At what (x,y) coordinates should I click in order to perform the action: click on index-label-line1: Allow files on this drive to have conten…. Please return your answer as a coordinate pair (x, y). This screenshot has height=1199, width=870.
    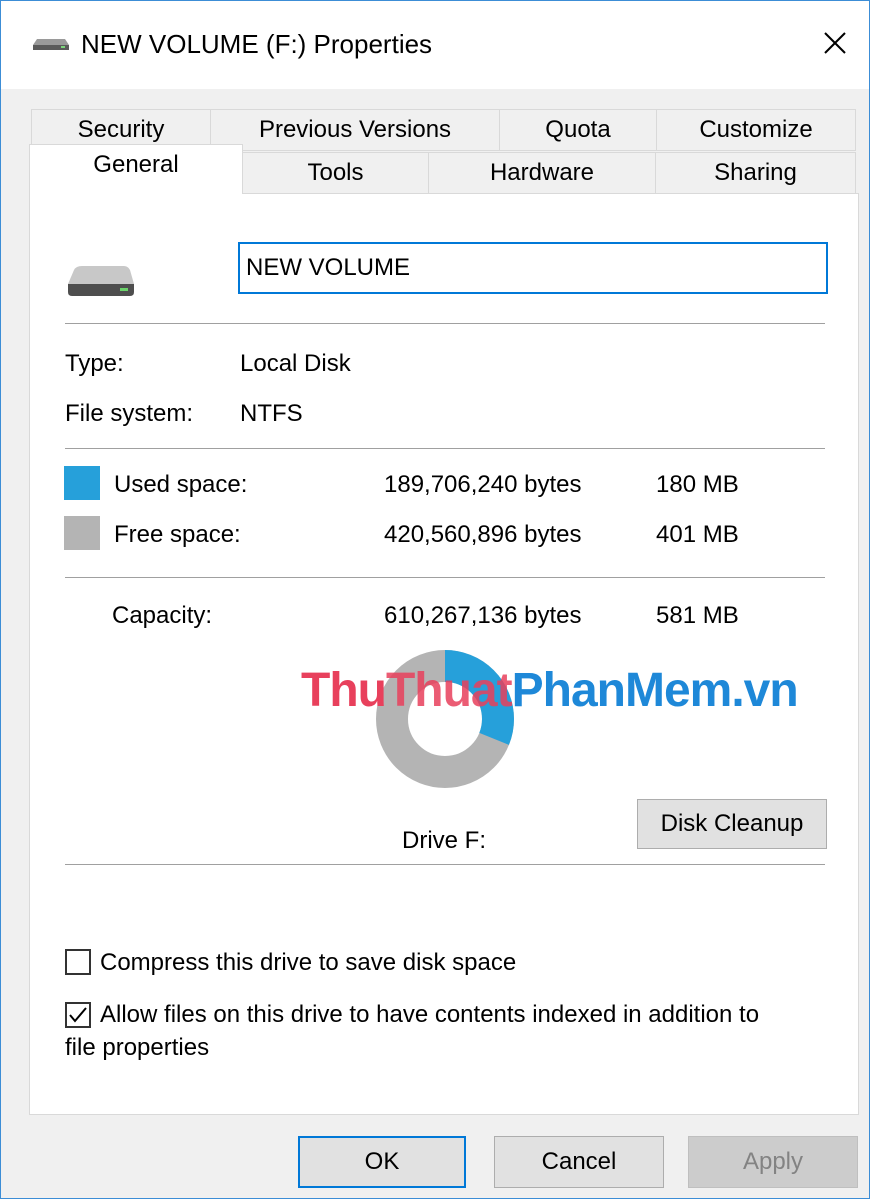
    Looking at the image, I should click on (430, 1014).